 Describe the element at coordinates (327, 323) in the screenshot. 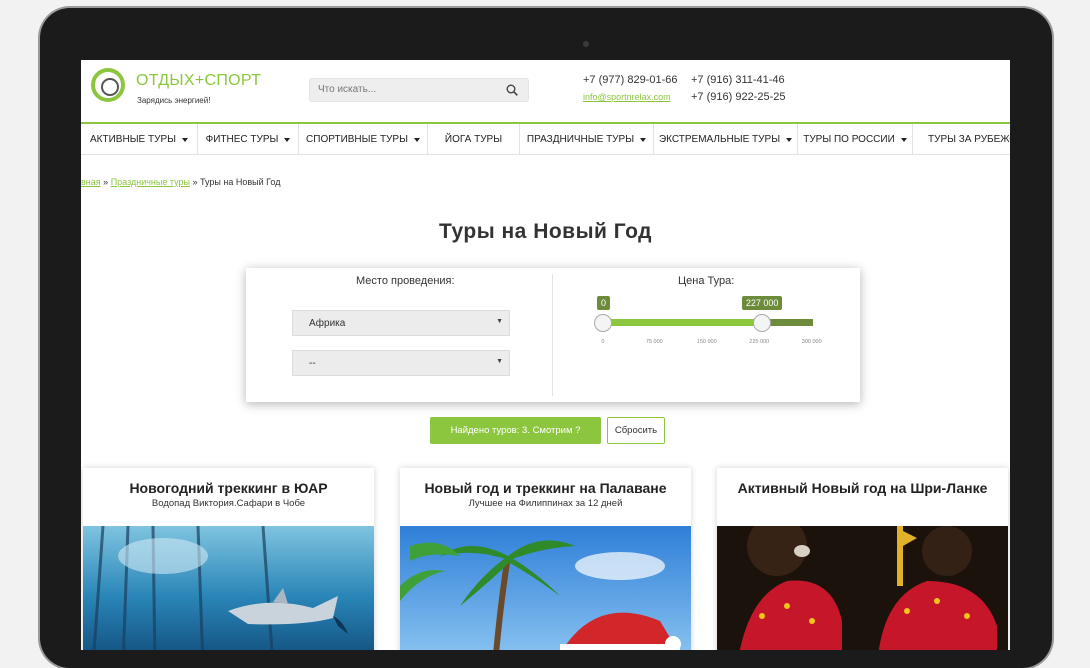

I see `location-select-value: Африка` at that location.